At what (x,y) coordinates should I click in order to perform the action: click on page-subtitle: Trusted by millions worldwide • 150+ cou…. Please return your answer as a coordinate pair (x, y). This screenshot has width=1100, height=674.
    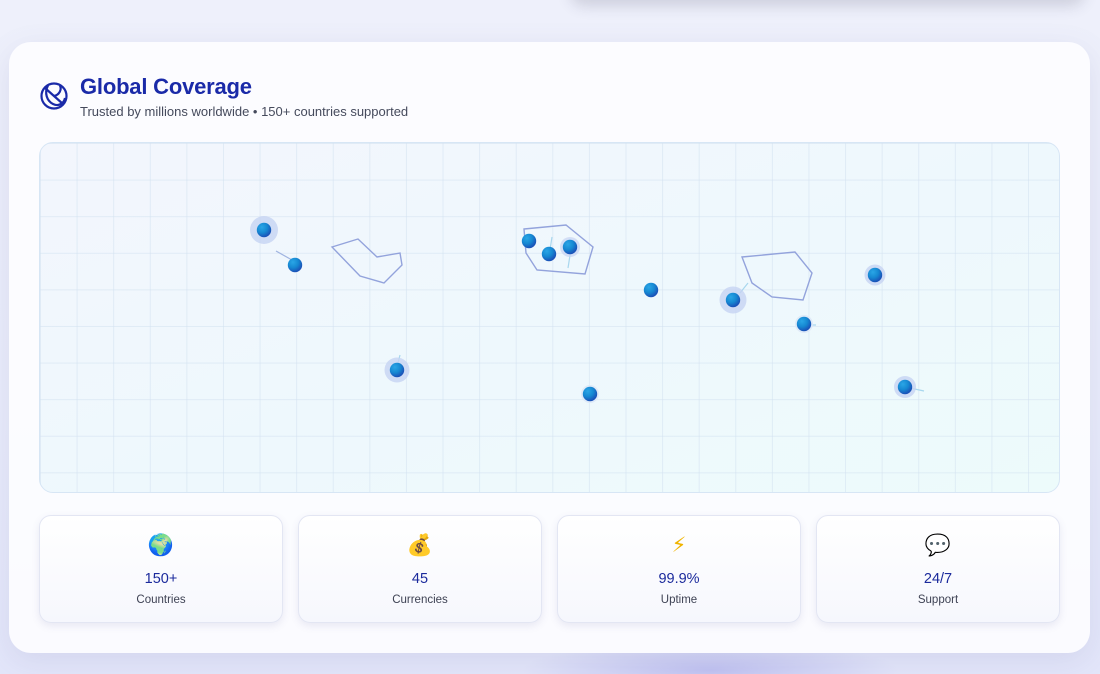
    Looking at the image, I should click on (244, 111).